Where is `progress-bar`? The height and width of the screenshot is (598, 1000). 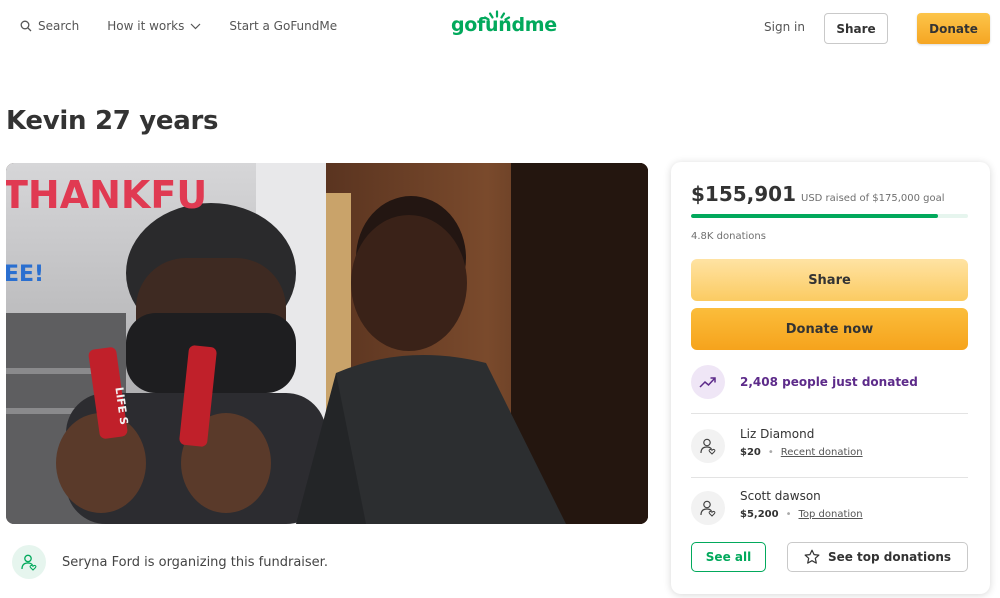 progress-bar is located at coordinates (829, 216).